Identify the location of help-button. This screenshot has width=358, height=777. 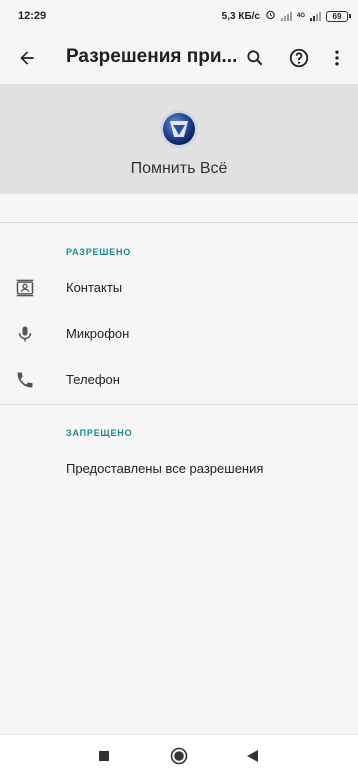
(299, 58).